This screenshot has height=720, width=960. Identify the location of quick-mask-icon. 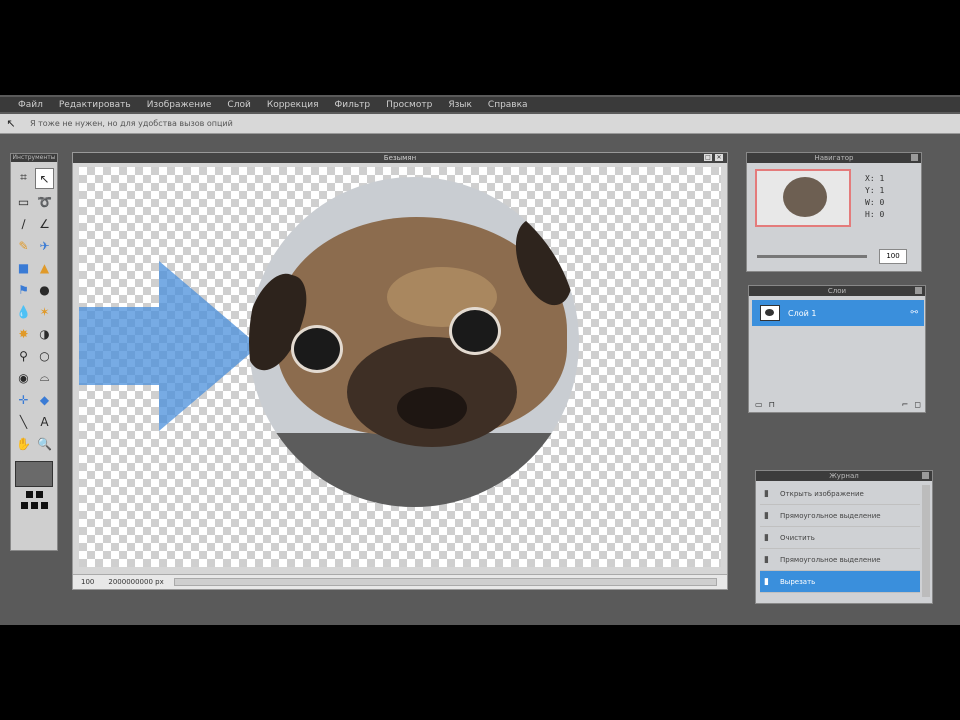
(24, 505).